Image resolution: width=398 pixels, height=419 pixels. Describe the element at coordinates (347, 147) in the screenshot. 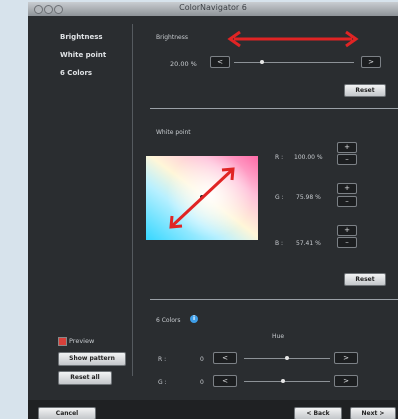

I see `r-plus-button: +` at that location.